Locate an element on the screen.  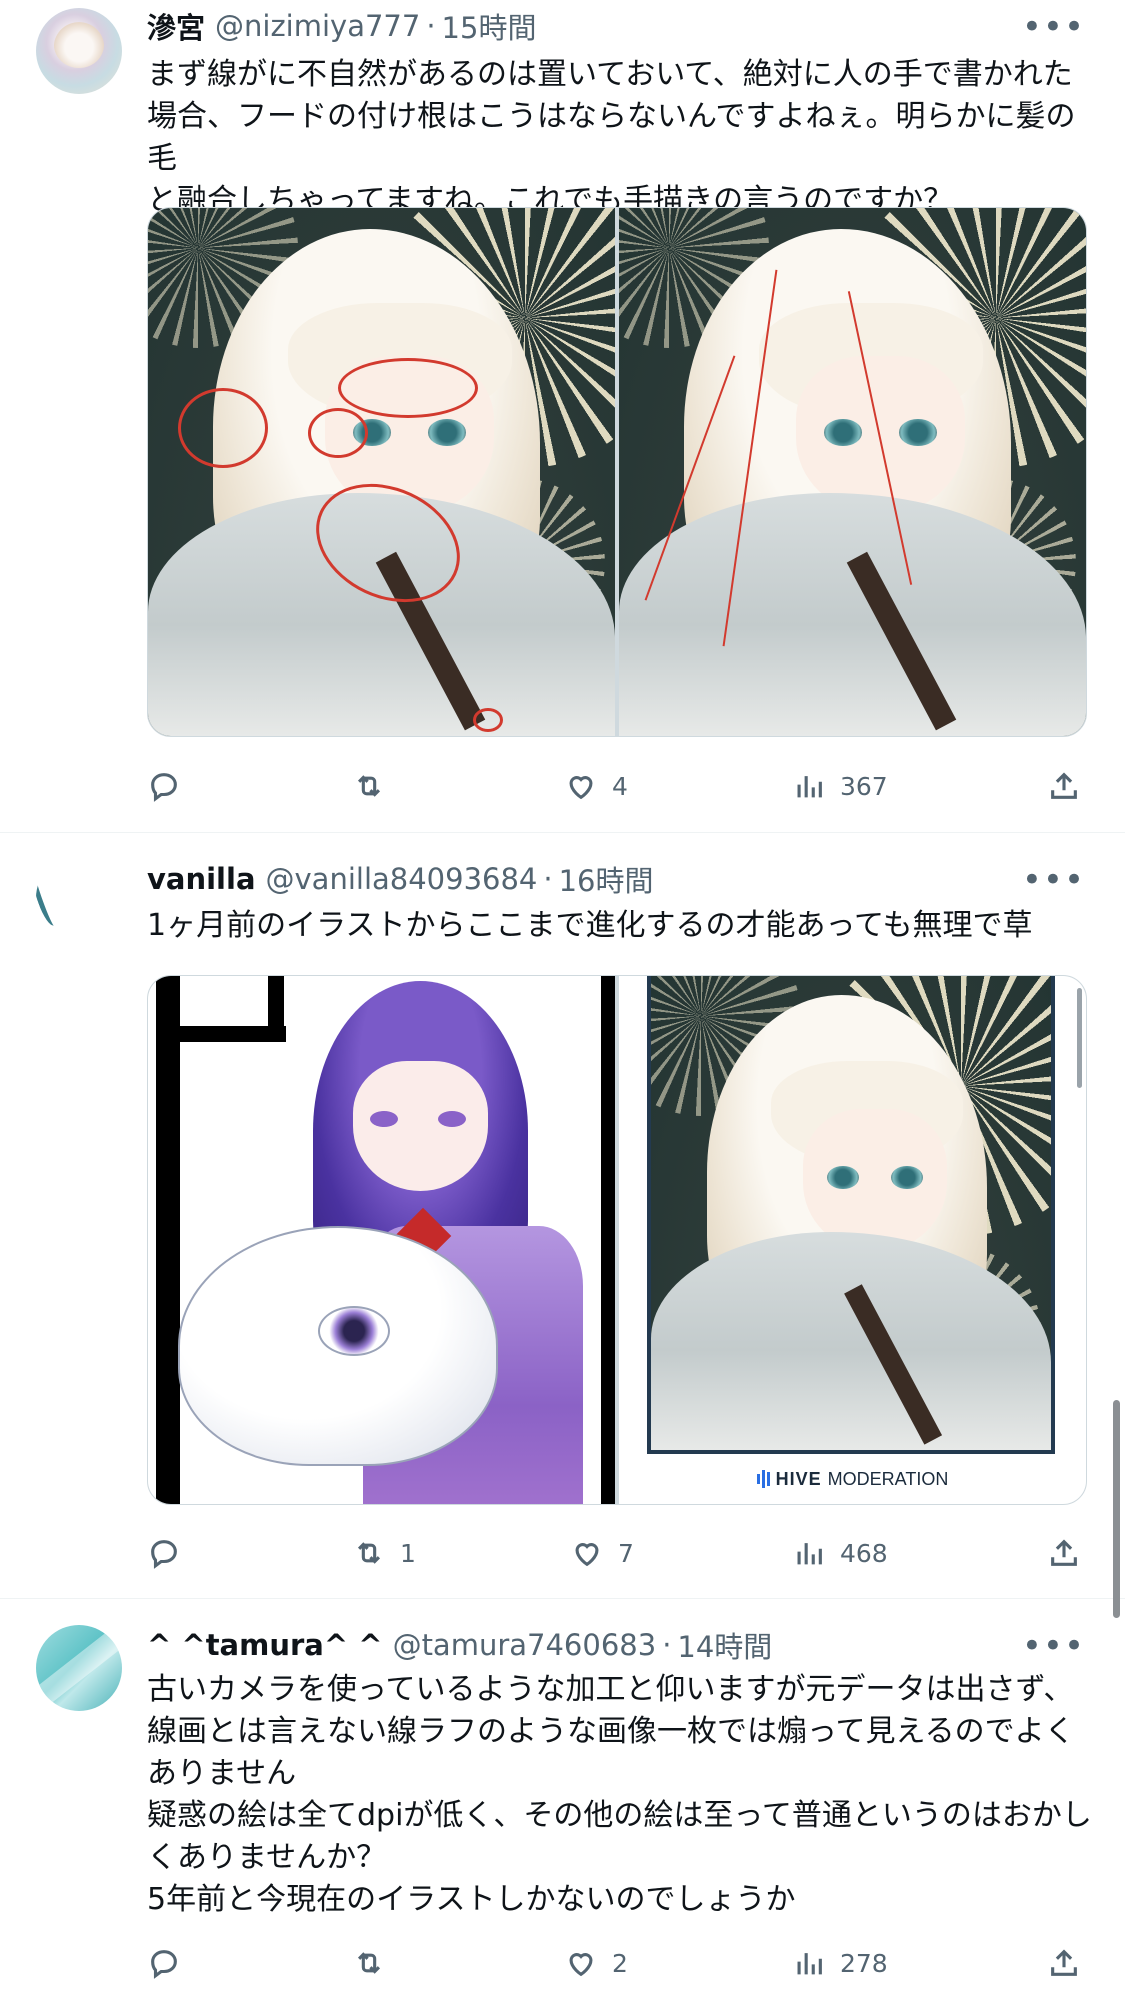
hive-moderation-caption: HIVE MODERATION is located at coordinates (852, 1479).